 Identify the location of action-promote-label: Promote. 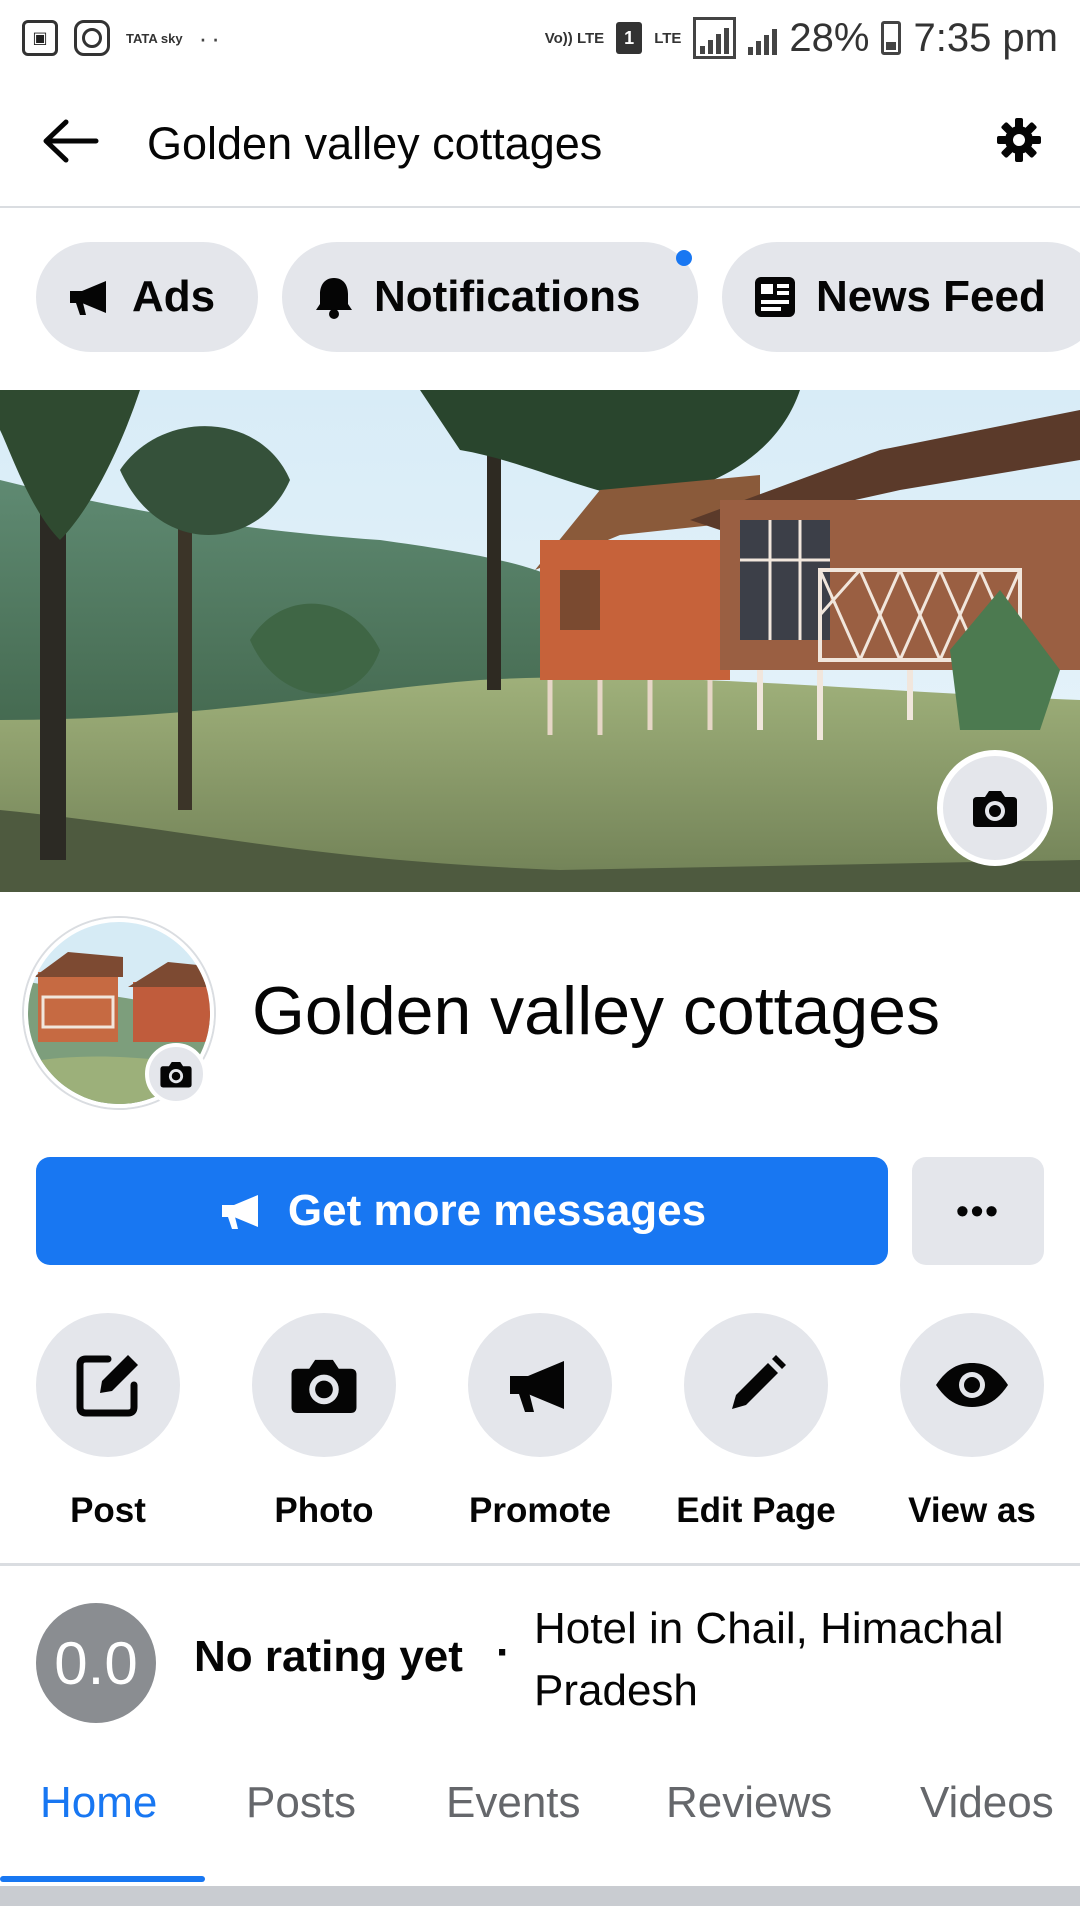
(540, 1510).